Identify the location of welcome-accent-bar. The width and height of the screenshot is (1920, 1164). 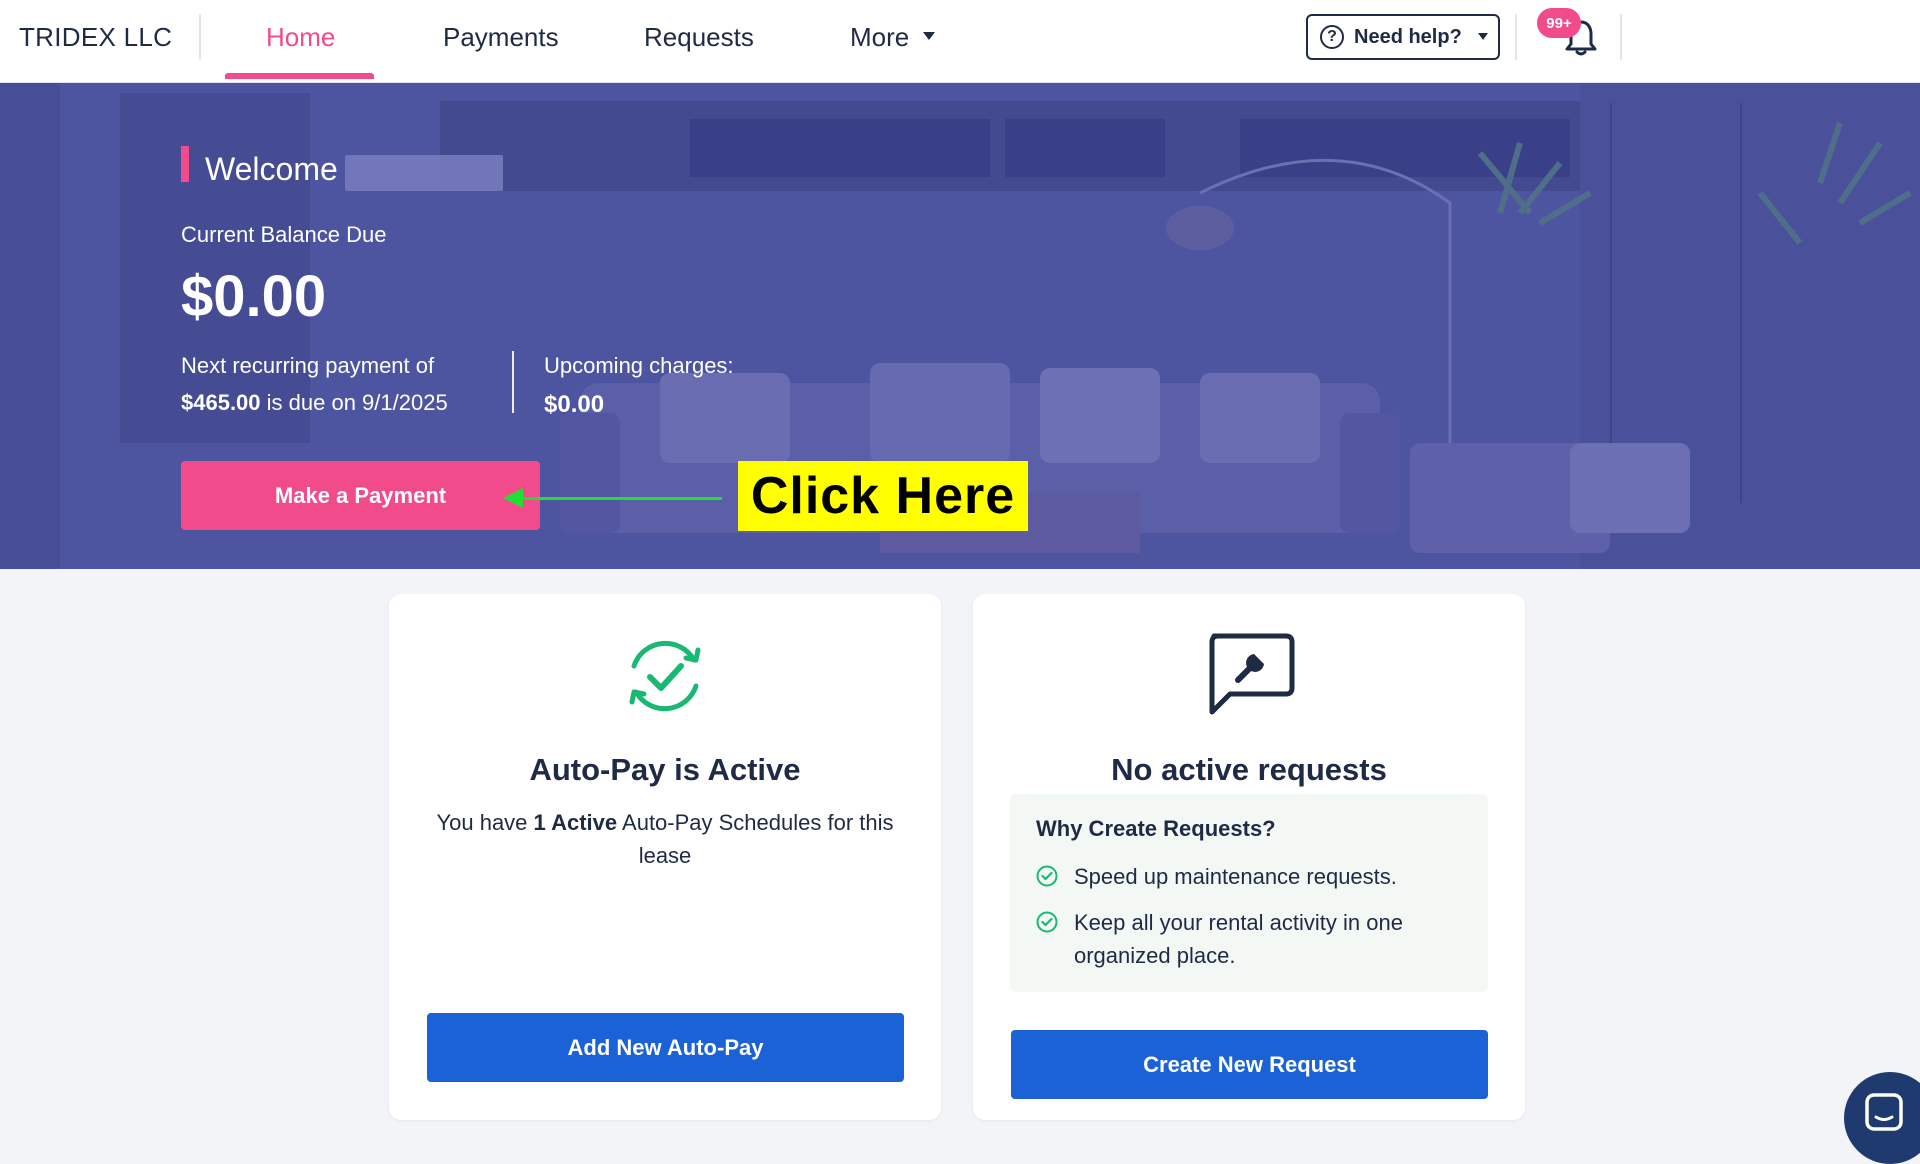
(185, 164).